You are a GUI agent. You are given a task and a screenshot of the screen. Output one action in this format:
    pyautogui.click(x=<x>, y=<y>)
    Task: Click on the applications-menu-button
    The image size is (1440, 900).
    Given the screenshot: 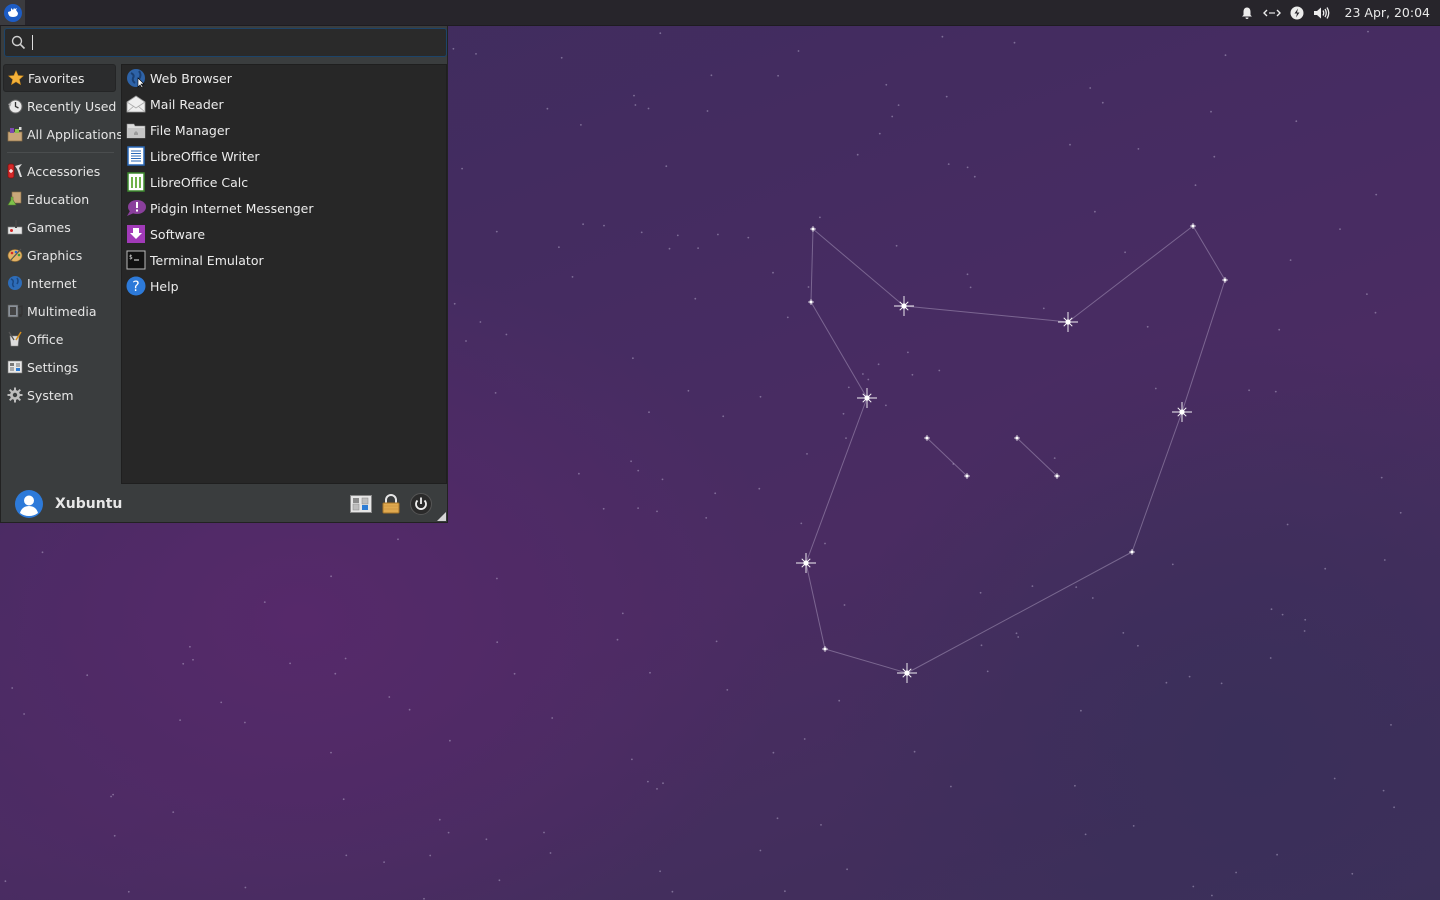 What is the action you would take?
    pyautogui.click(x=12, y=12)
    